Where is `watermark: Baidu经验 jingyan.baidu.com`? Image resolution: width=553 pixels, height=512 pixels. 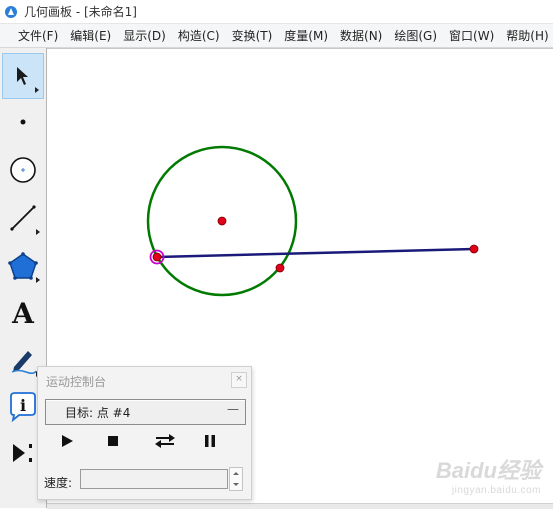 watermark: Baidu经验 jingyan.baidu.com is located at coordinates (488, 474).